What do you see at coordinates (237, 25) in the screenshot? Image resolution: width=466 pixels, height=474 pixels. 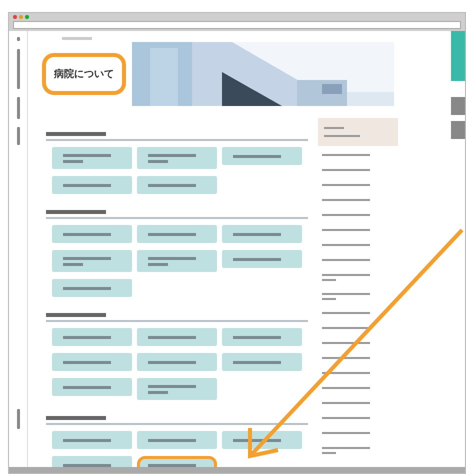 I see `address-bar` at bounding box center [237, 25].